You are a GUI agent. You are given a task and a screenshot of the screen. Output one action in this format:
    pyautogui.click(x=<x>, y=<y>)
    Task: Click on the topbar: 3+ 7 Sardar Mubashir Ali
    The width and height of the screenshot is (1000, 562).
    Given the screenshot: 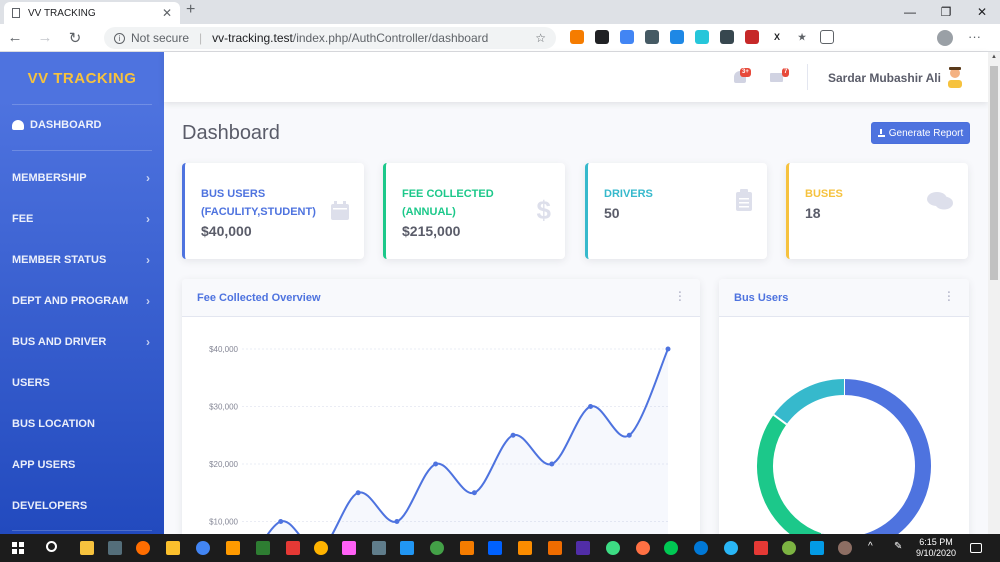 What is the action you would take?
    pyautogui.click(x=576, y=77)
    